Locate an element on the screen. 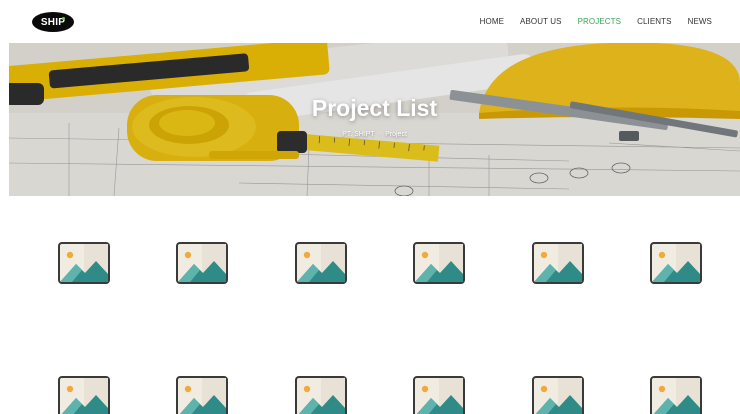 The height and width of the screenshot is (414, 740). nav-home: HOME is located at coordinates (492, 21).